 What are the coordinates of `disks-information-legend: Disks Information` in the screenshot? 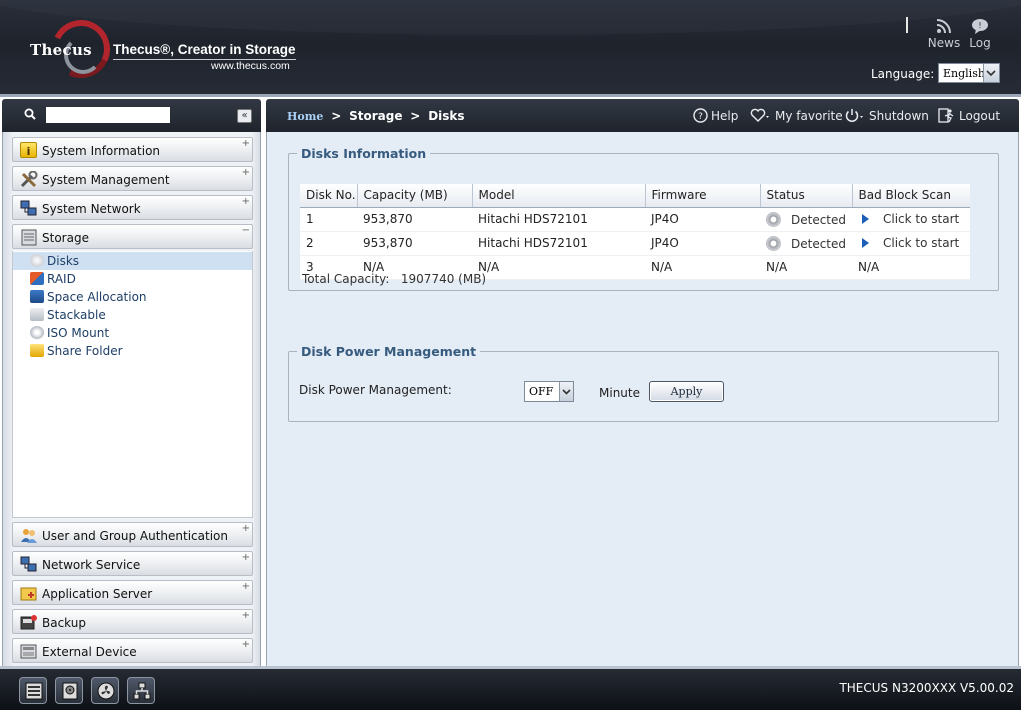 It's located at (364, 153).